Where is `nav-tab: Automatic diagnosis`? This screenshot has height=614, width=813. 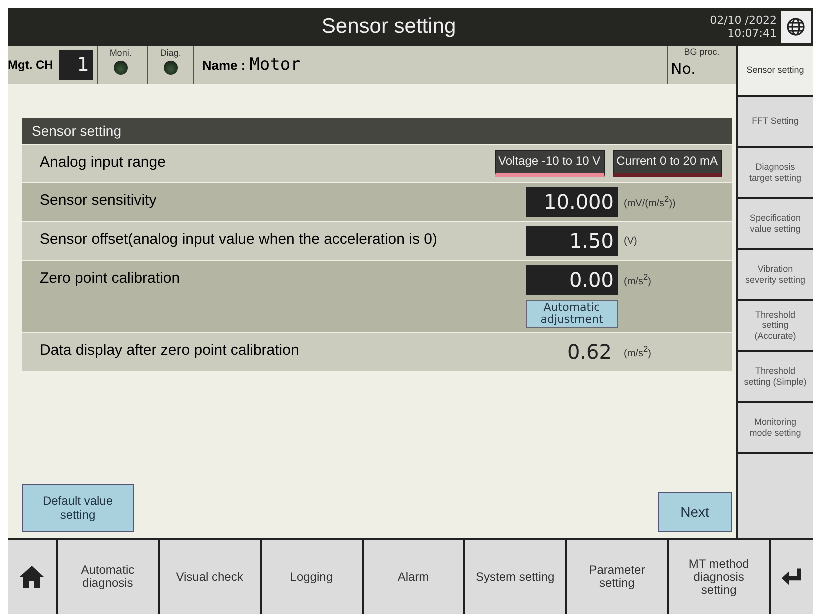 nav-tab: Automatic diagnosis is located at coordinates (108, 577).